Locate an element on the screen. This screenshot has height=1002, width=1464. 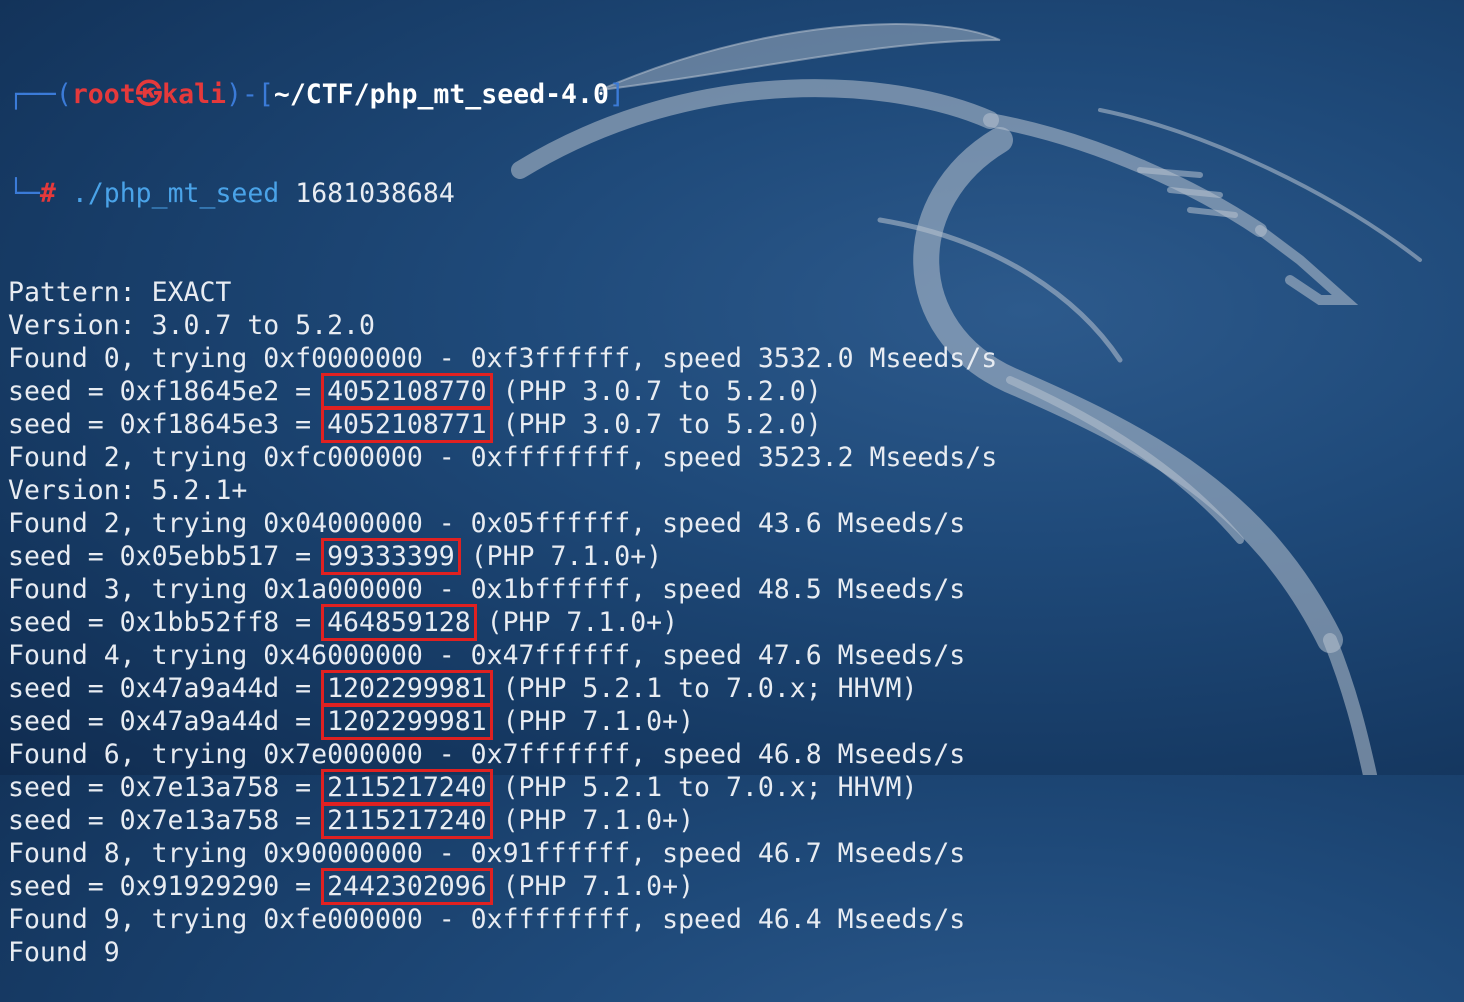
output-line: Version: 3.0.7 to 5.2.0 is located at coordinates (191, 325).